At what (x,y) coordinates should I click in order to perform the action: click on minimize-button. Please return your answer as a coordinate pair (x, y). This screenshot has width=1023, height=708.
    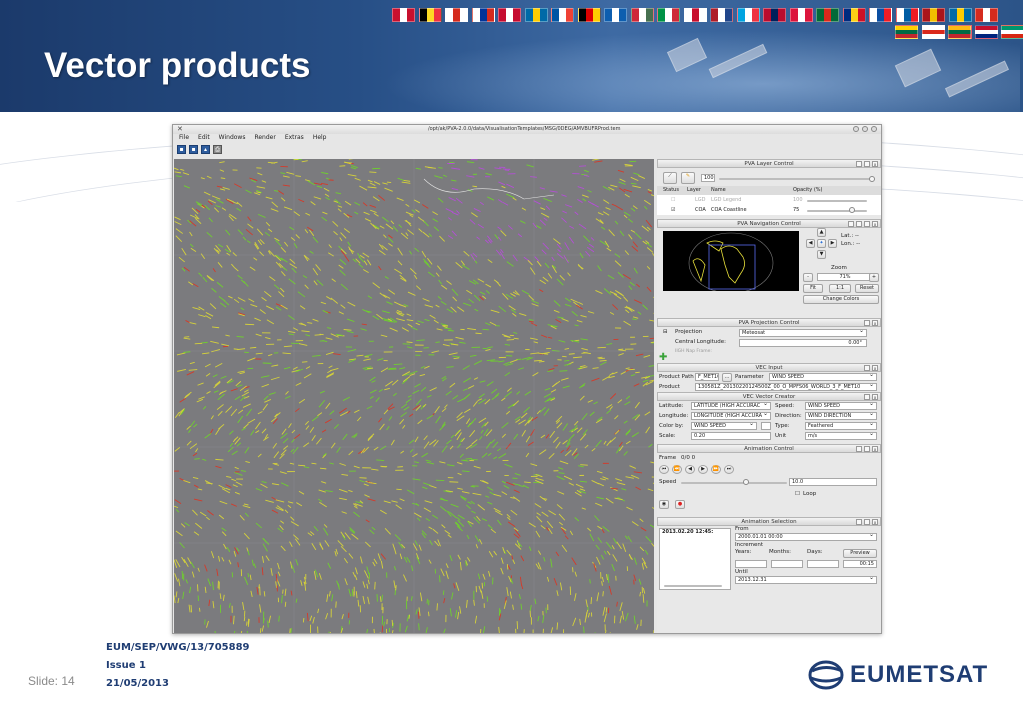
    Looking at the image, I should click on (856, 129).